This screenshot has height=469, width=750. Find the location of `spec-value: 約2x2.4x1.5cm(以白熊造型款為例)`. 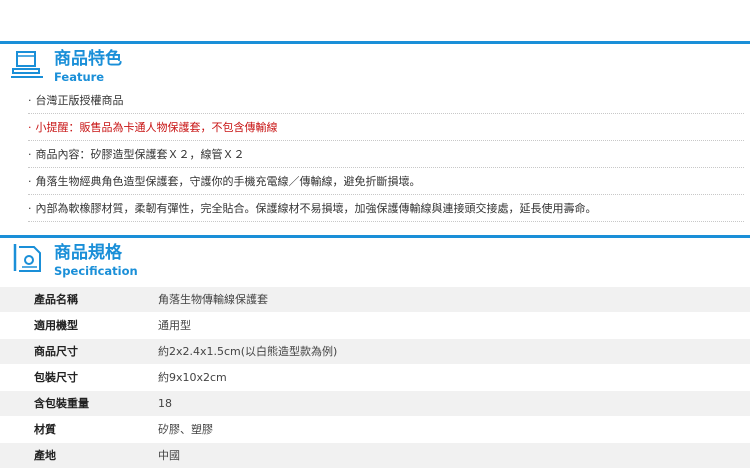

spec-value: 約2x2.4x1.5cm(以白熊造型款為例) is located at coordinates (248, 351).